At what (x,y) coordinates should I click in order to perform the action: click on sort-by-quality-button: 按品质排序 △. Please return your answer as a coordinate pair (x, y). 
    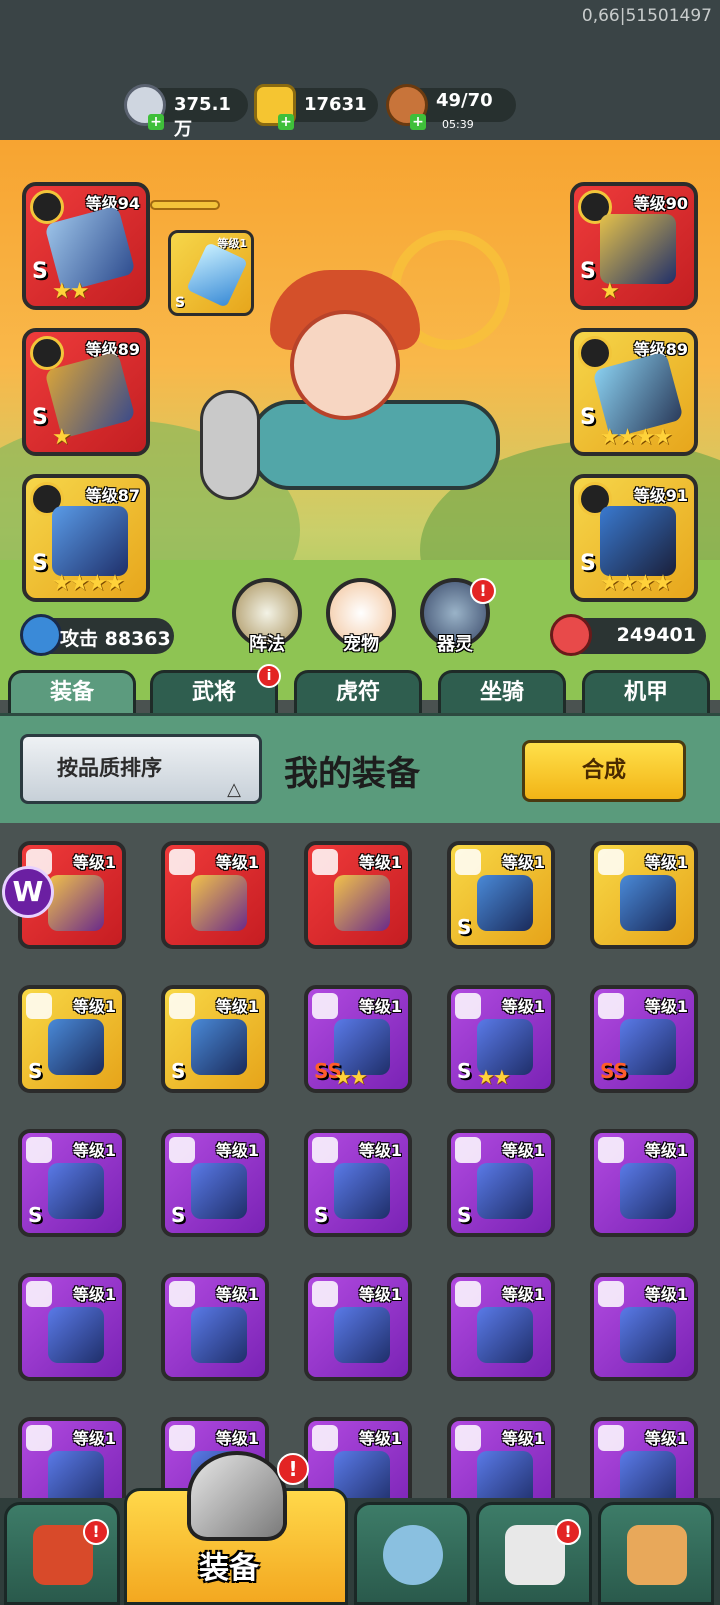
    Looking at the image, I should click on (141, 769).